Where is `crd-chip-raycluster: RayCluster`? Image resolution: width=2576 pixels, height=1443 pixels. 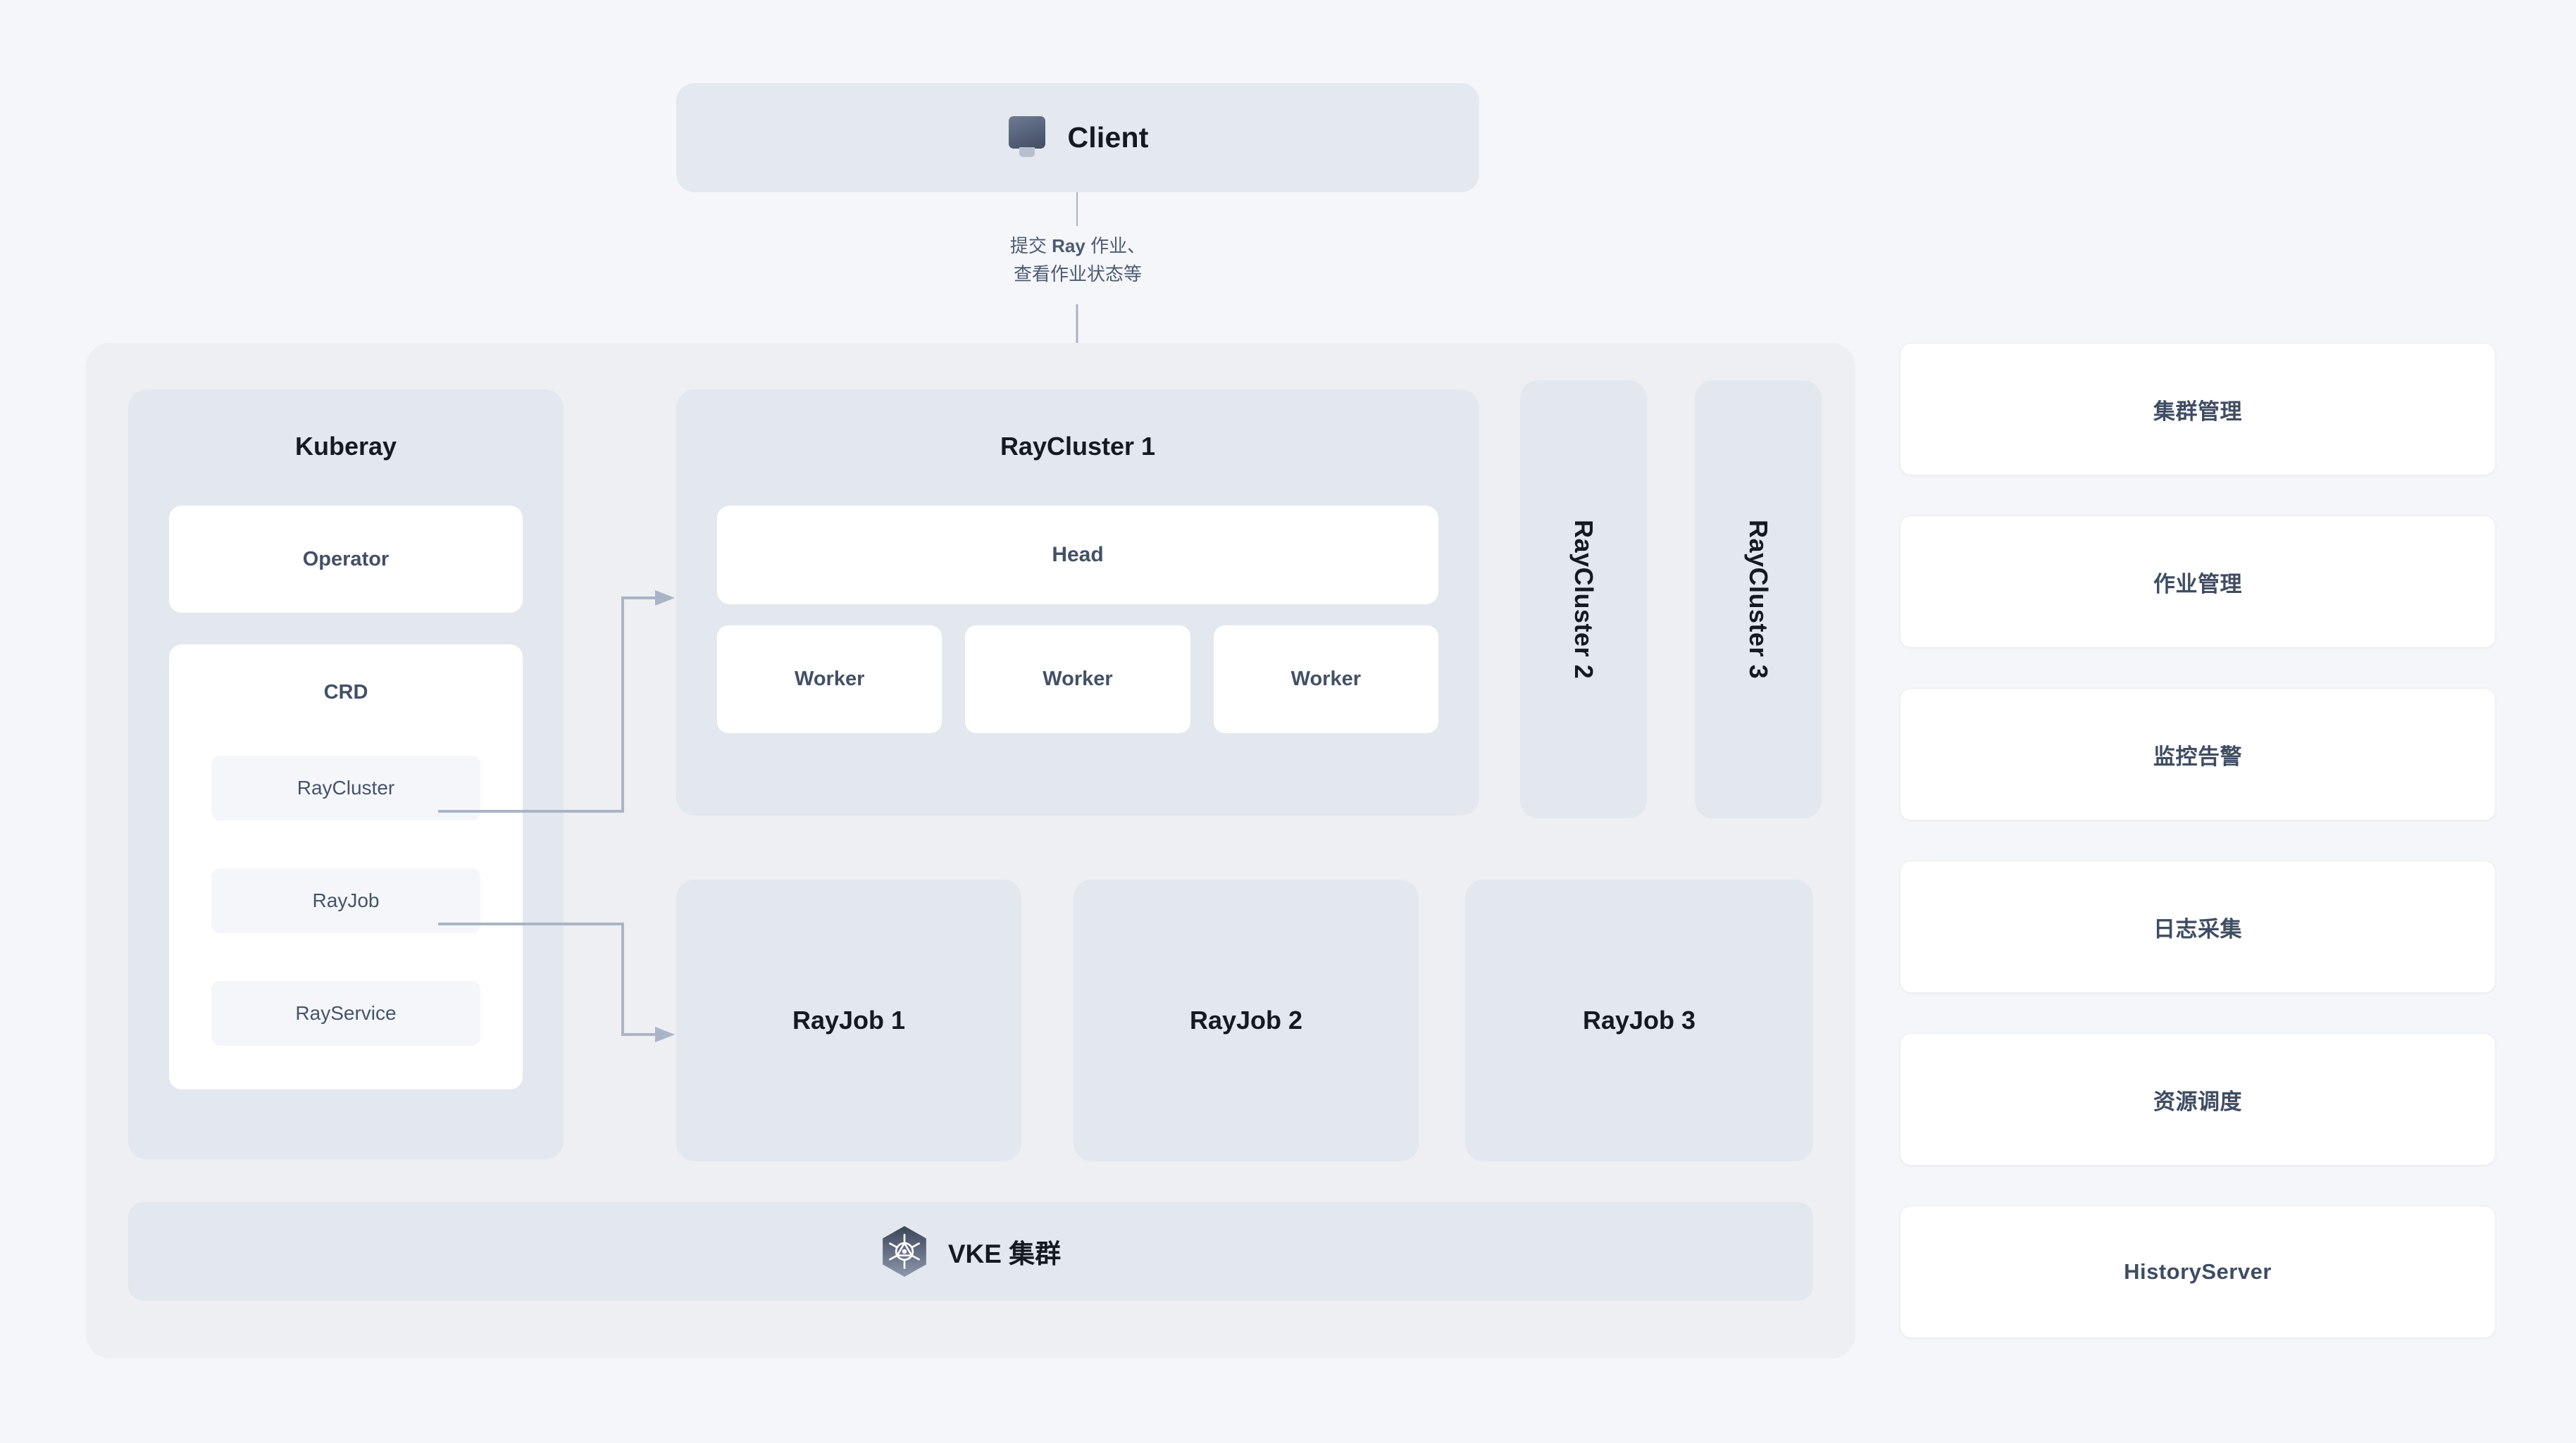 crd-chip-raycluster: RayCluster is located at coordinates (345, 788).